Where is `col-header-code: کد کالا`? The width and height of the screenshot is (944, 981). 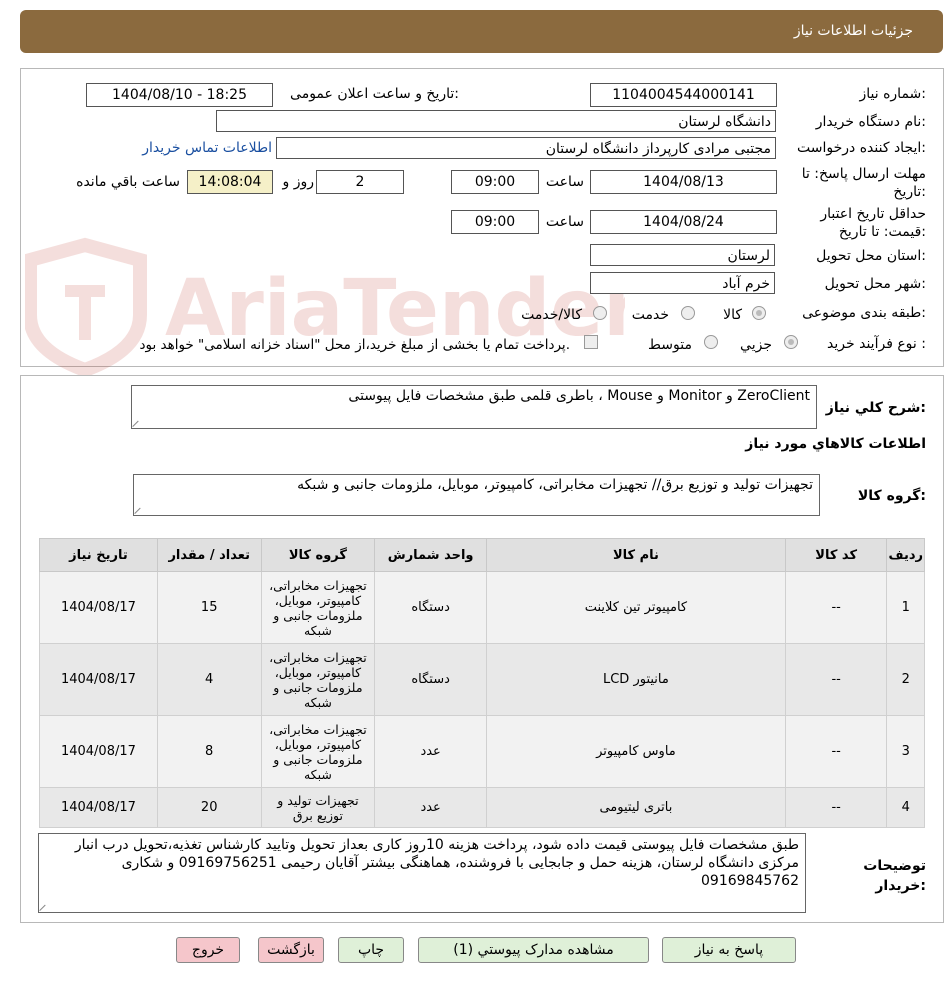
col-header-code: کد کالا is located at coordinates (836, 555).